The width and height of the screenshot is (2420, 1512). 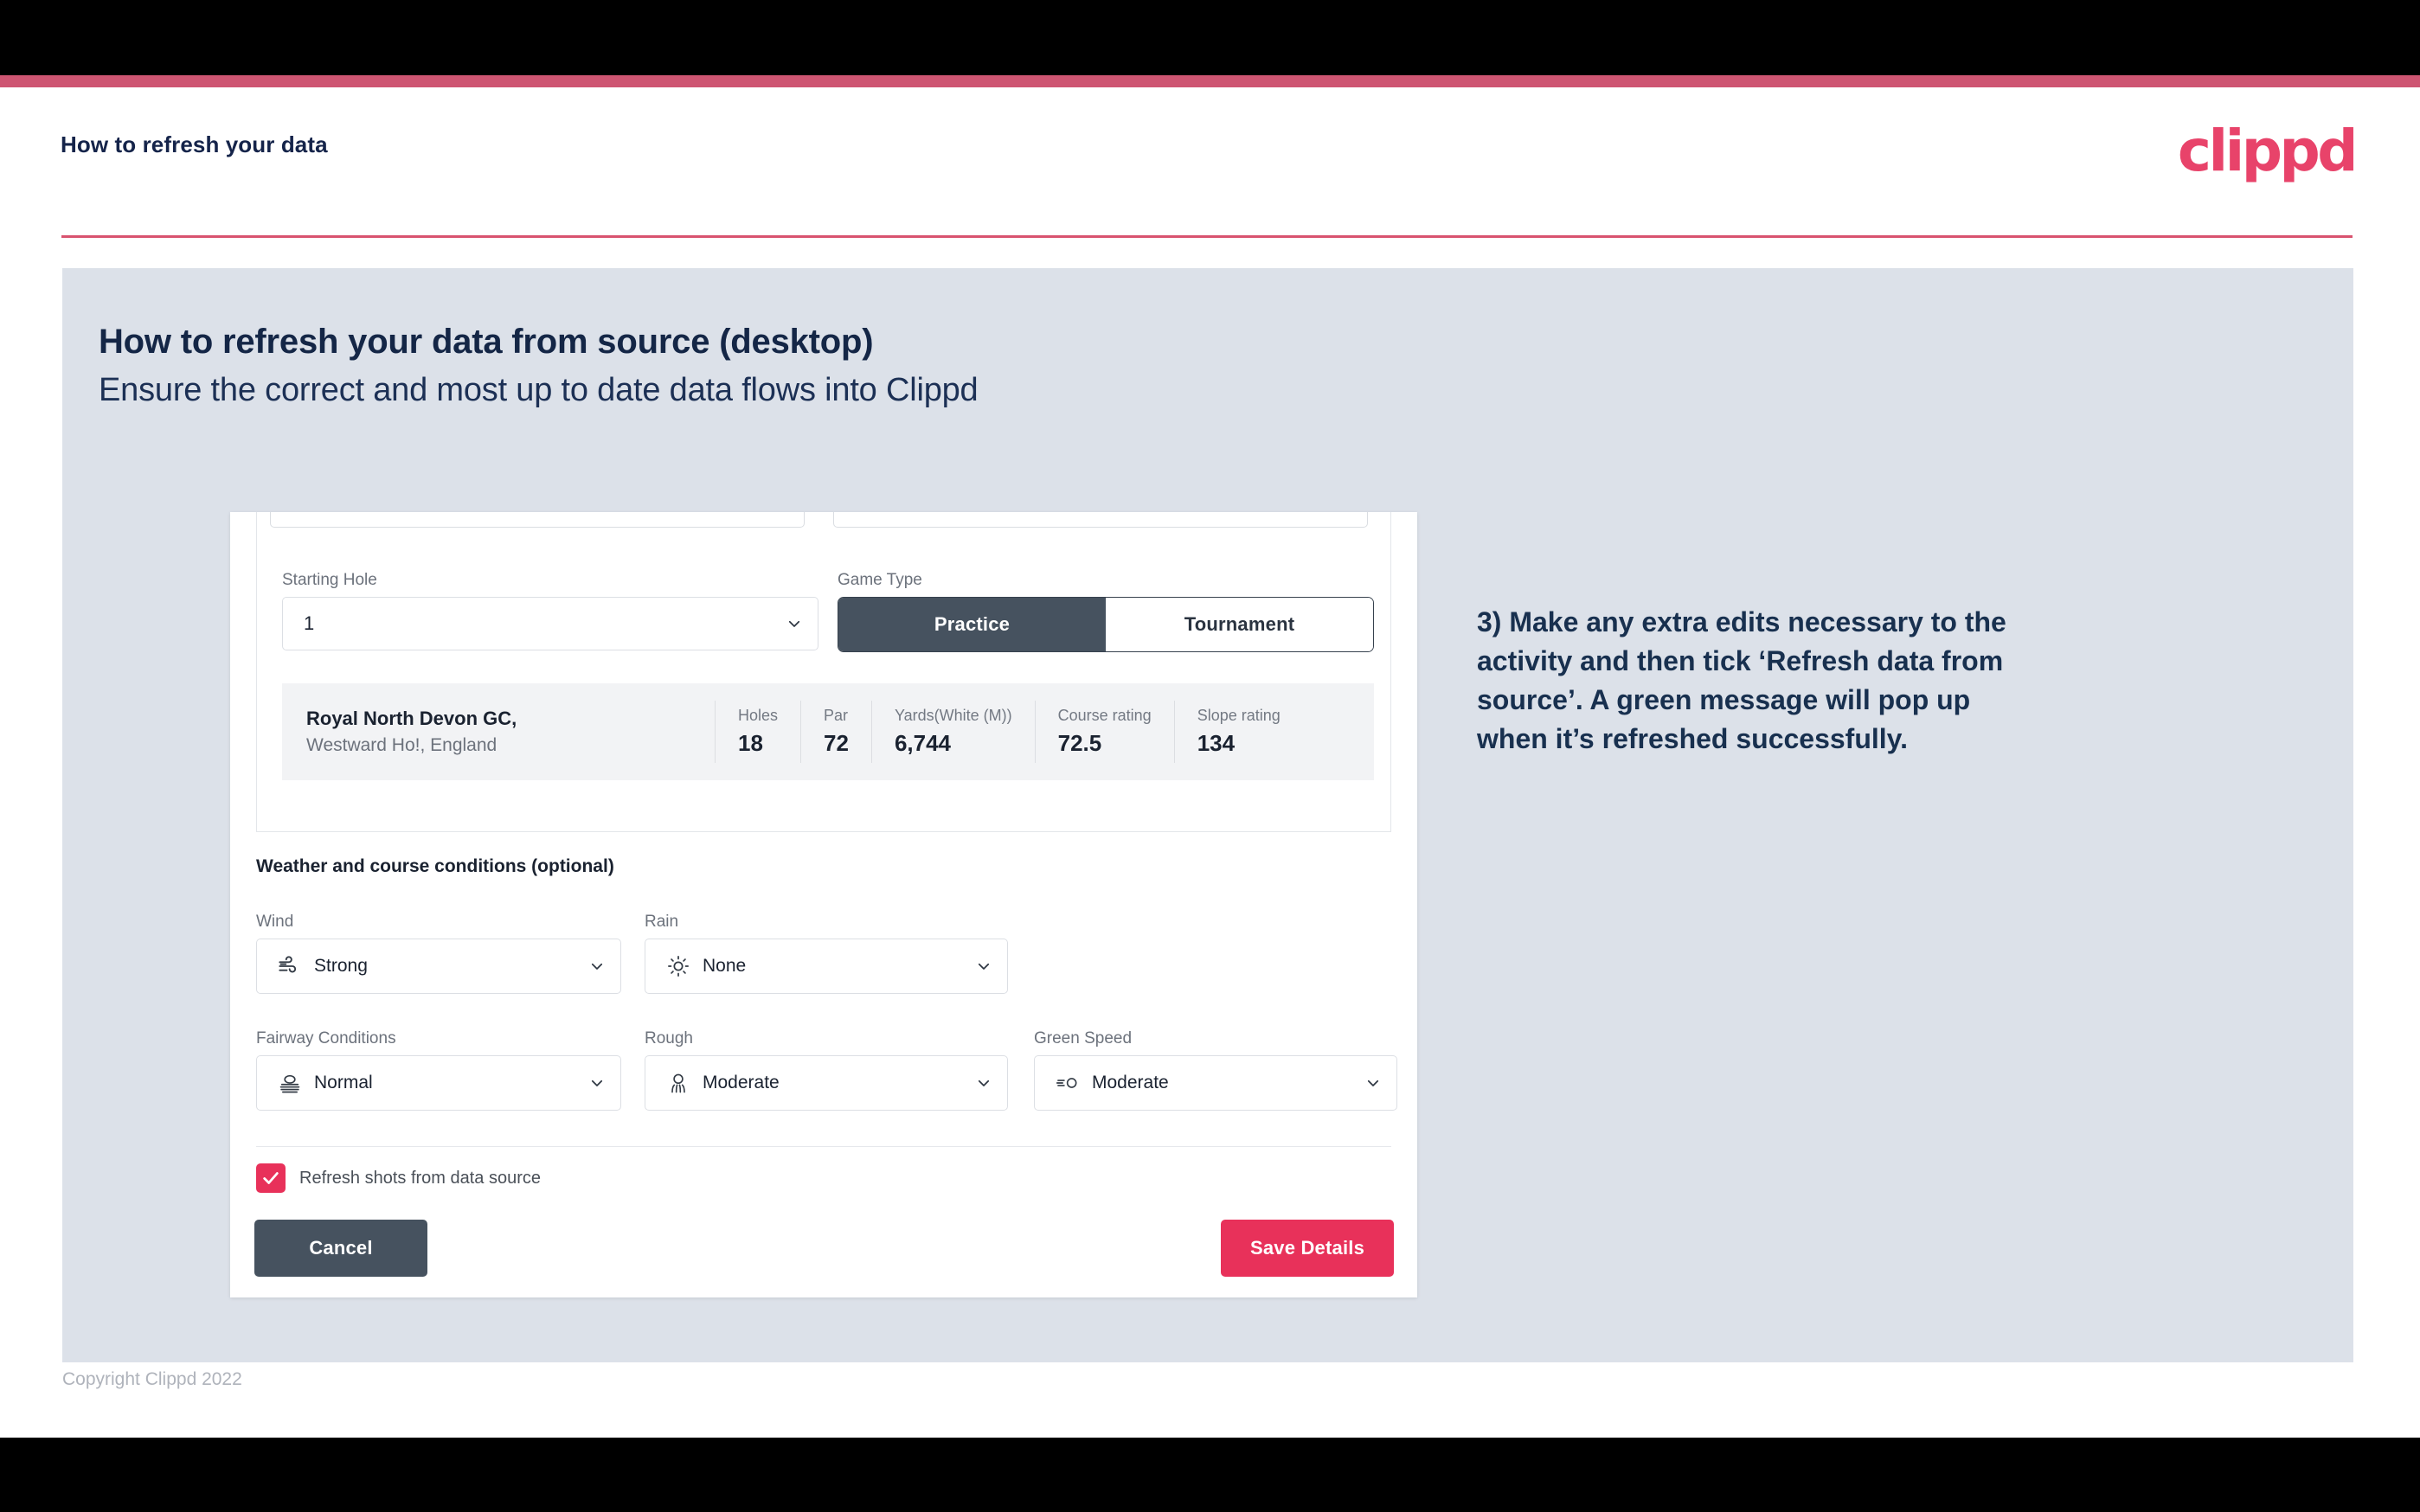 I want to click on stat-slope-rating-label: Slope rating, so click(x=1239, y=716).